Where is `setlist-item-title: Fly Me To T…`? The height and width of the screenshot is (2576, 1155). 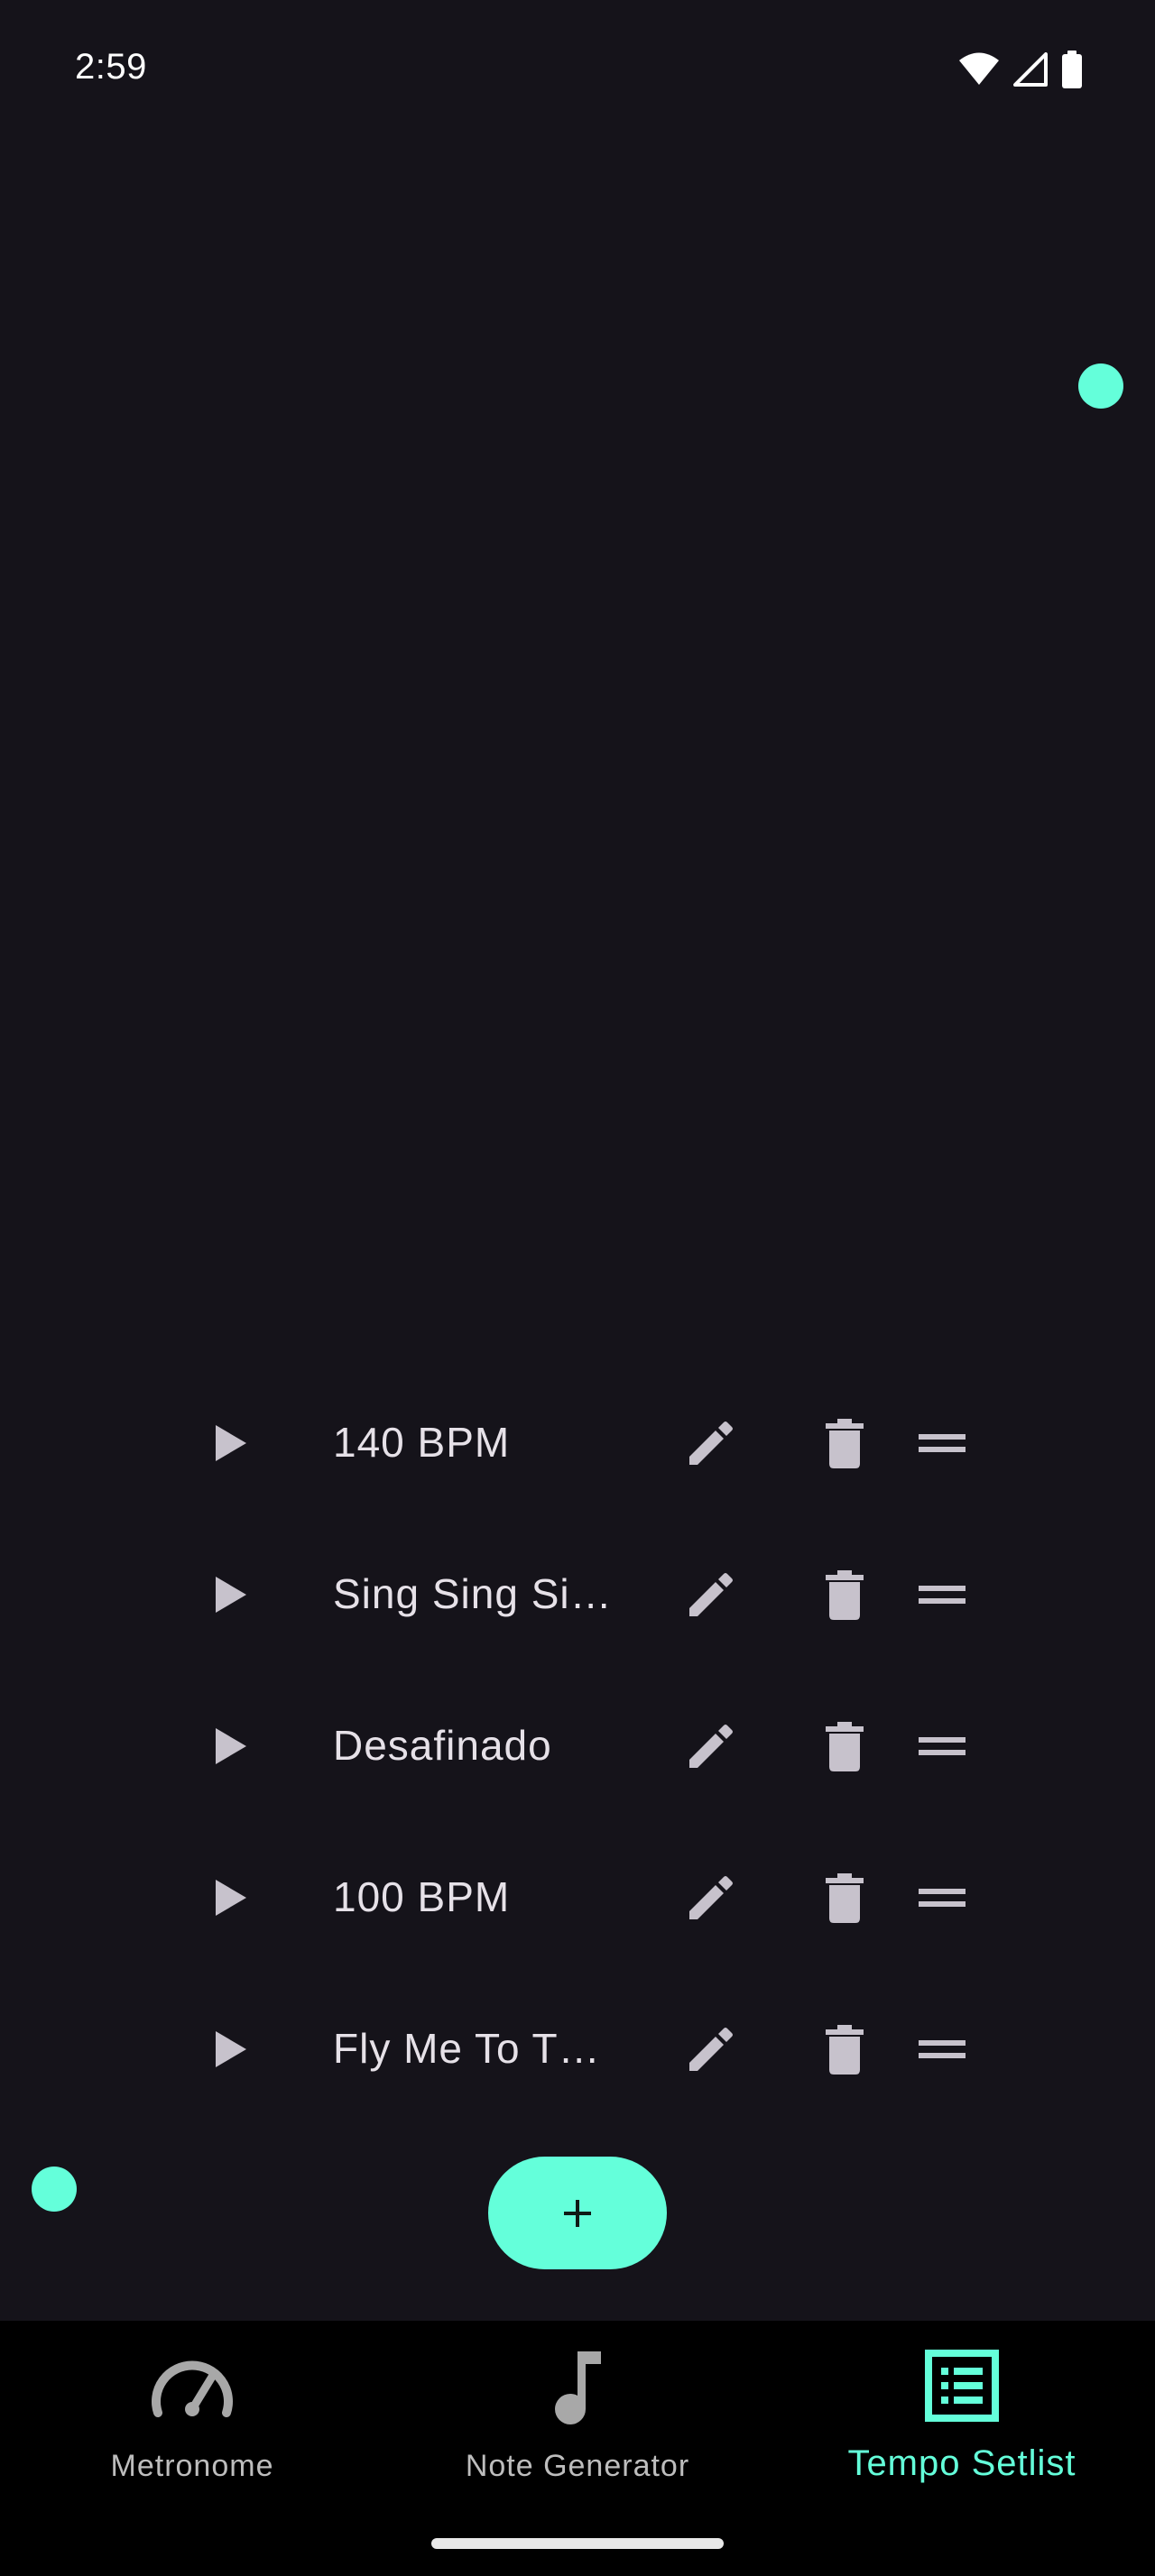
setlist-item-title: Fly Me To T… is located at coordinates (467, 2048).